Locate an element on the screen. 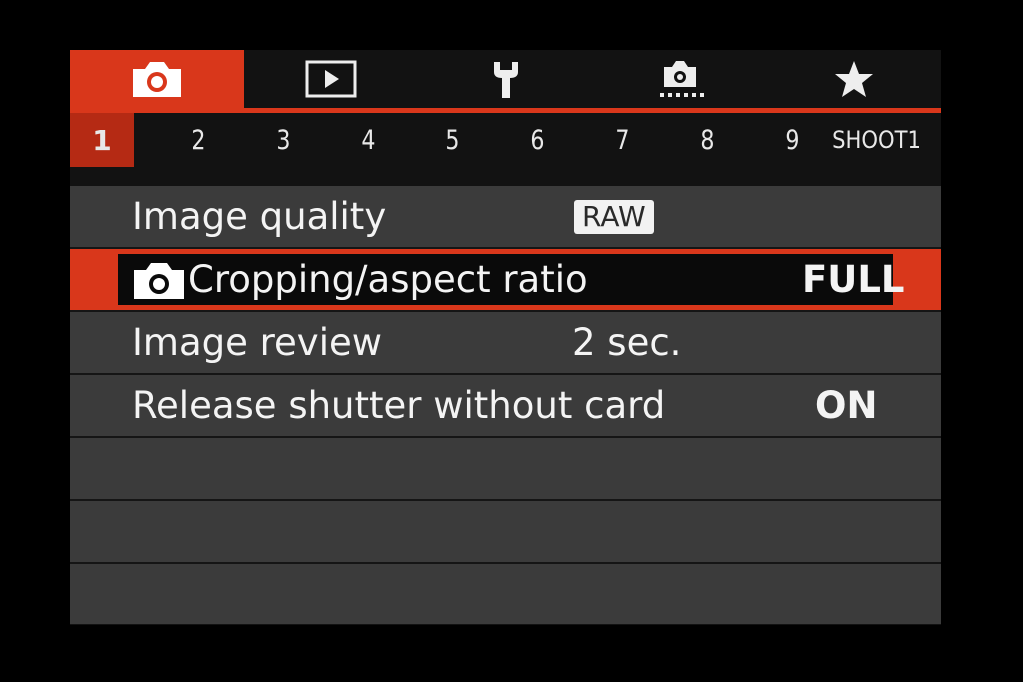 The image size is (1023, 682). section-name: SHOOT1 is located at coordinates (876, 140).